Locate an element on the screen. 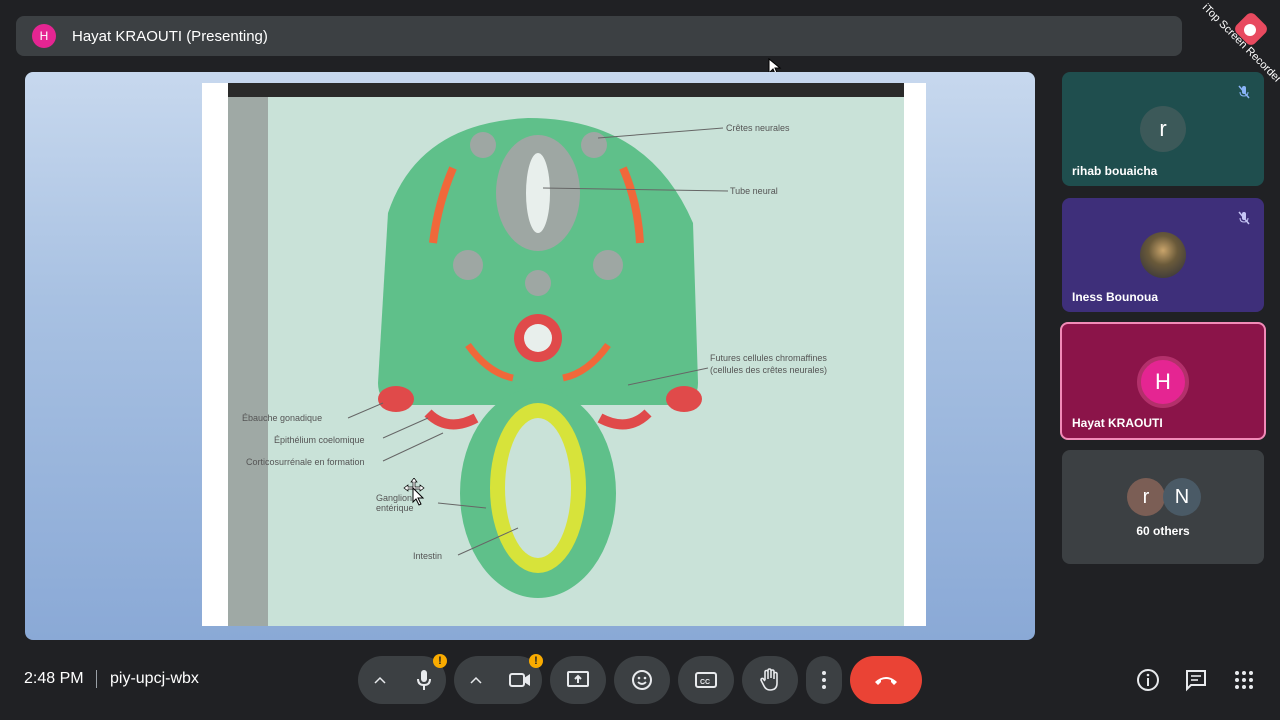 The height and width of the screenshot is (720, 1280). participant-name: Hayat KRAOUTI is located at coordinates (1117, 423).